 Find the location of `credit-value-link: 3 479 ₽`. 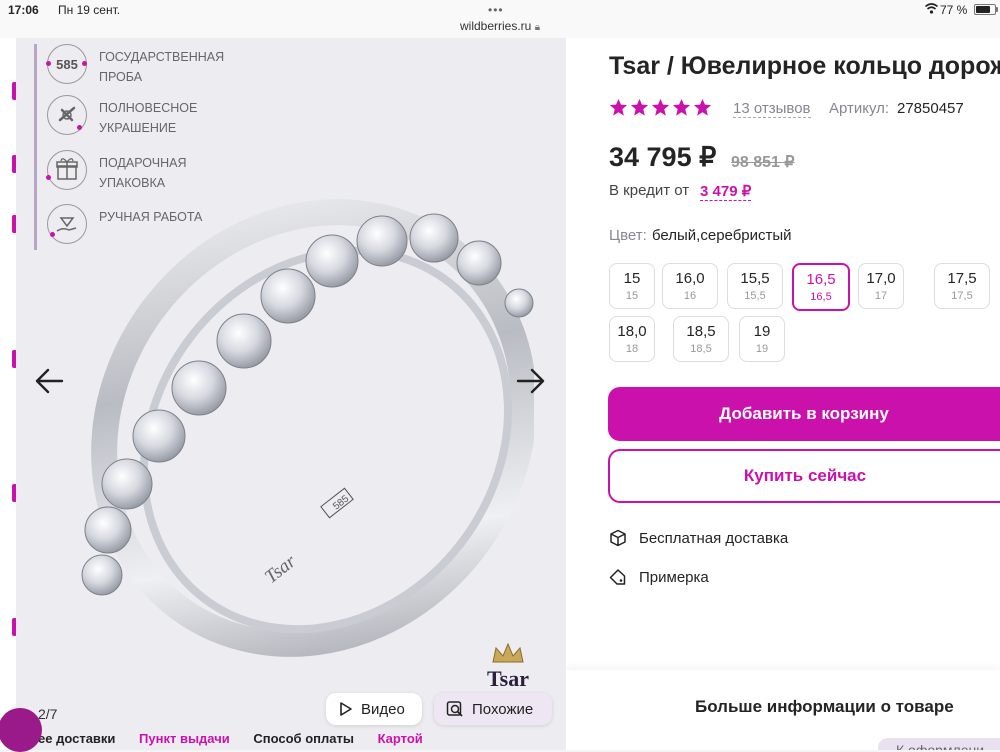

credit-value-link: 3 479 ₽ is located at coordinates (726, 191).